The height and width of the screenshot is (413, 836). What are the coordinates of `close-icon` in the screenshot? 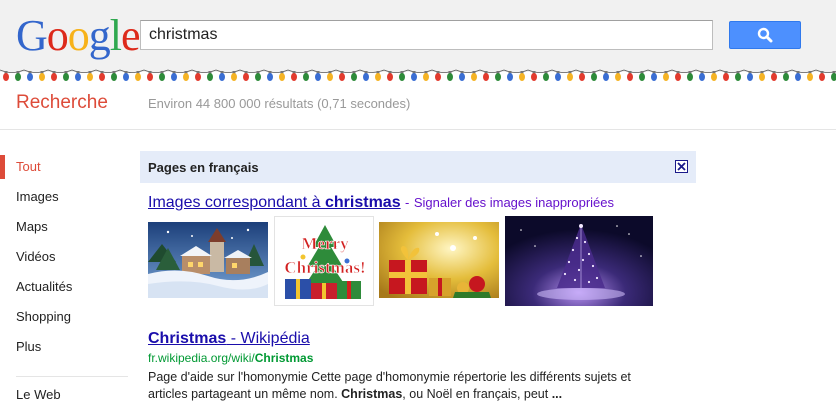 It's located at (681, 166).